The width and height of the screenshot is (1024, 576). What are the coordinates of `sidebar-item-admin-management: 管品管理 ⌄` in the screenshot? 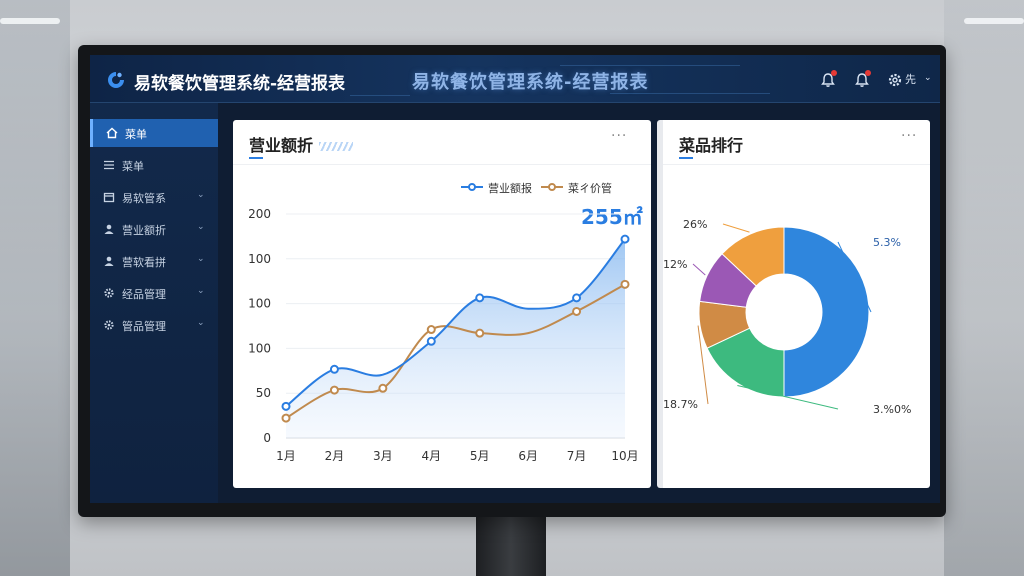 It's located at (154, 325).